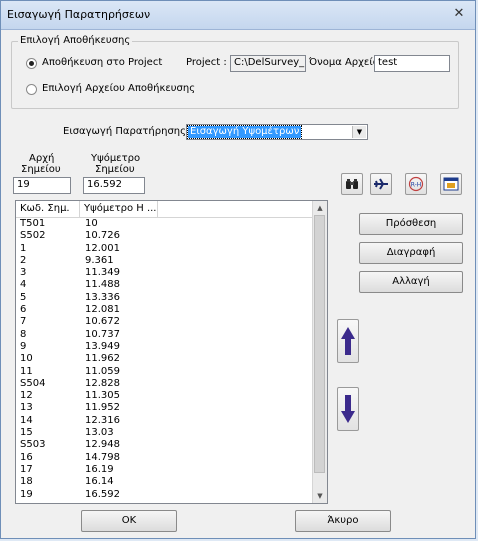  I want to click on rh-circle-icon: R-H, so click(416, 184).